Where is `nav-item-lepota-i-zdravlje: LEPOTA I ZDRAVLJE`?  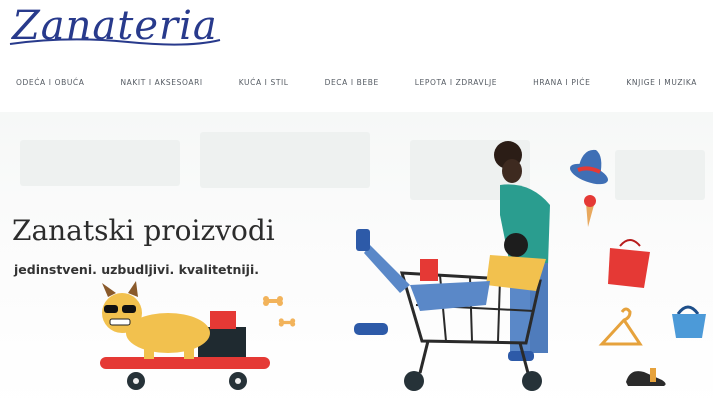 nav-item-lepota-i-zdravlje: LEPOTA I ZDRAVLJE is located at coordinates (456, 88).